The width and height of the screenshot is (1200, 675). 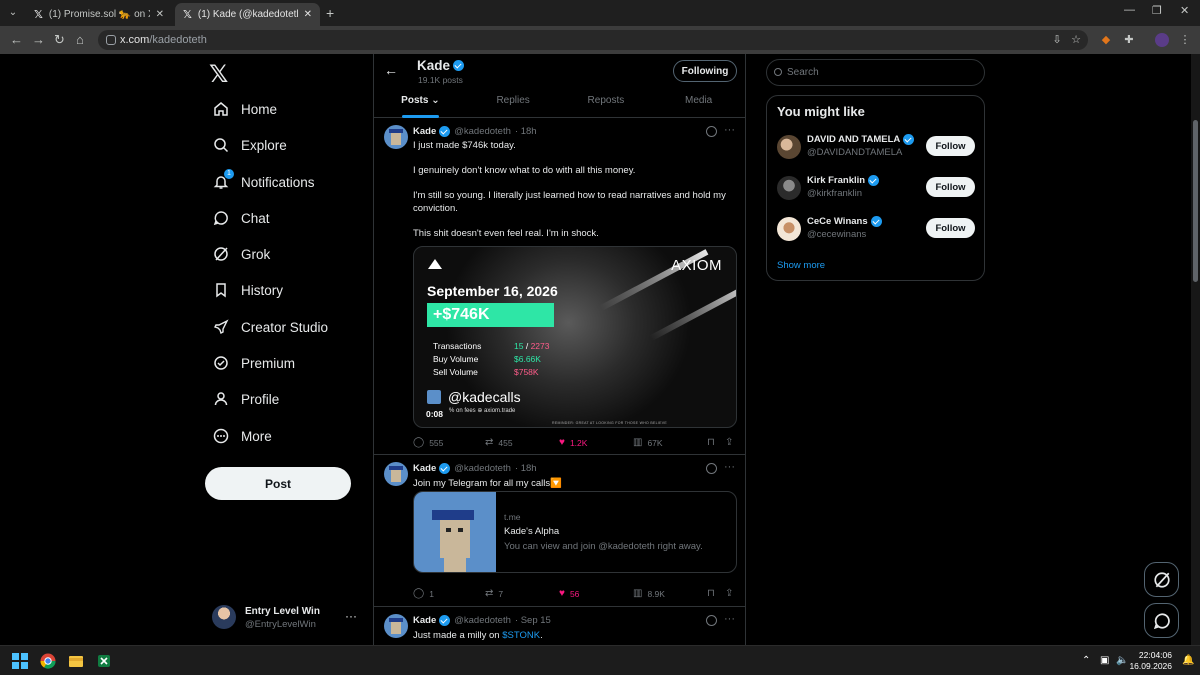 I want to click on chrome-icon, so click(x=48, y=661).